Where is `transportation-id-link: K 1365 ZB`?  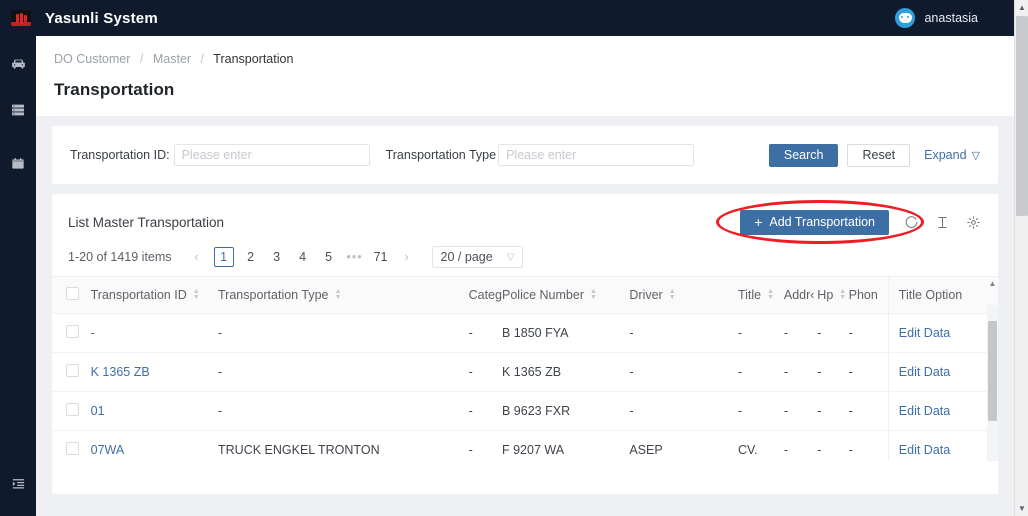 transportation-id-link: K 1365 ZB is located at coordinates (120, 372).